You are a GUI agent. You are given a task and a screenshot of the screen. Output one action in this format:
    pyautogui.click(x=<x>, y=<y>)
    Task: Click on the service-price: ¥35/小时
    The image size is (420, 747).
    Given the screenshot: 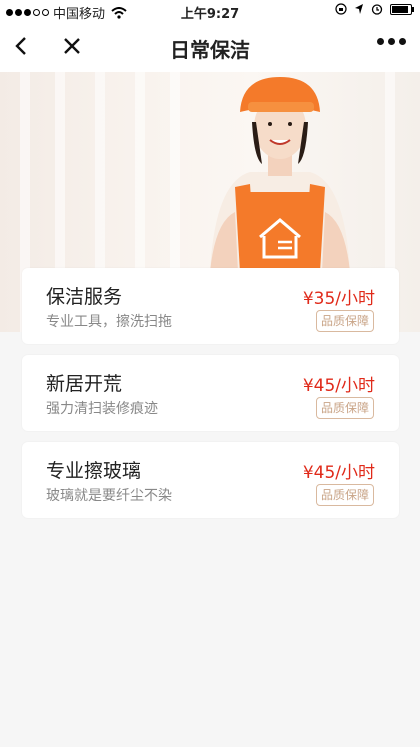 What is the action you would take?
    pyautogui.click(x=338, y=299)
    